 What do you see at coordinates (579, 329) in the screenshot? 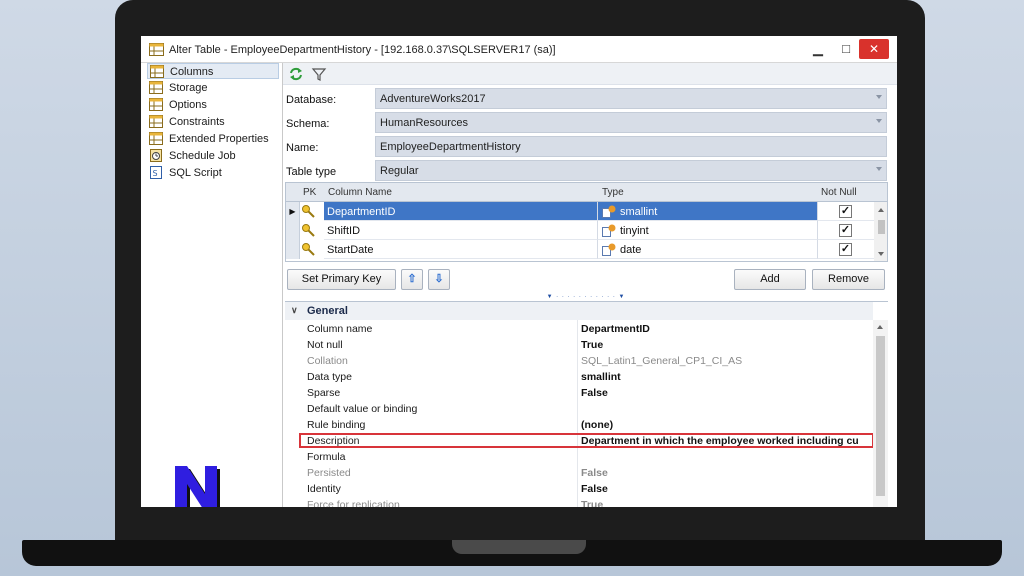
I see `property-row: Column name DepartmentID` at bounding box center [579, 329].